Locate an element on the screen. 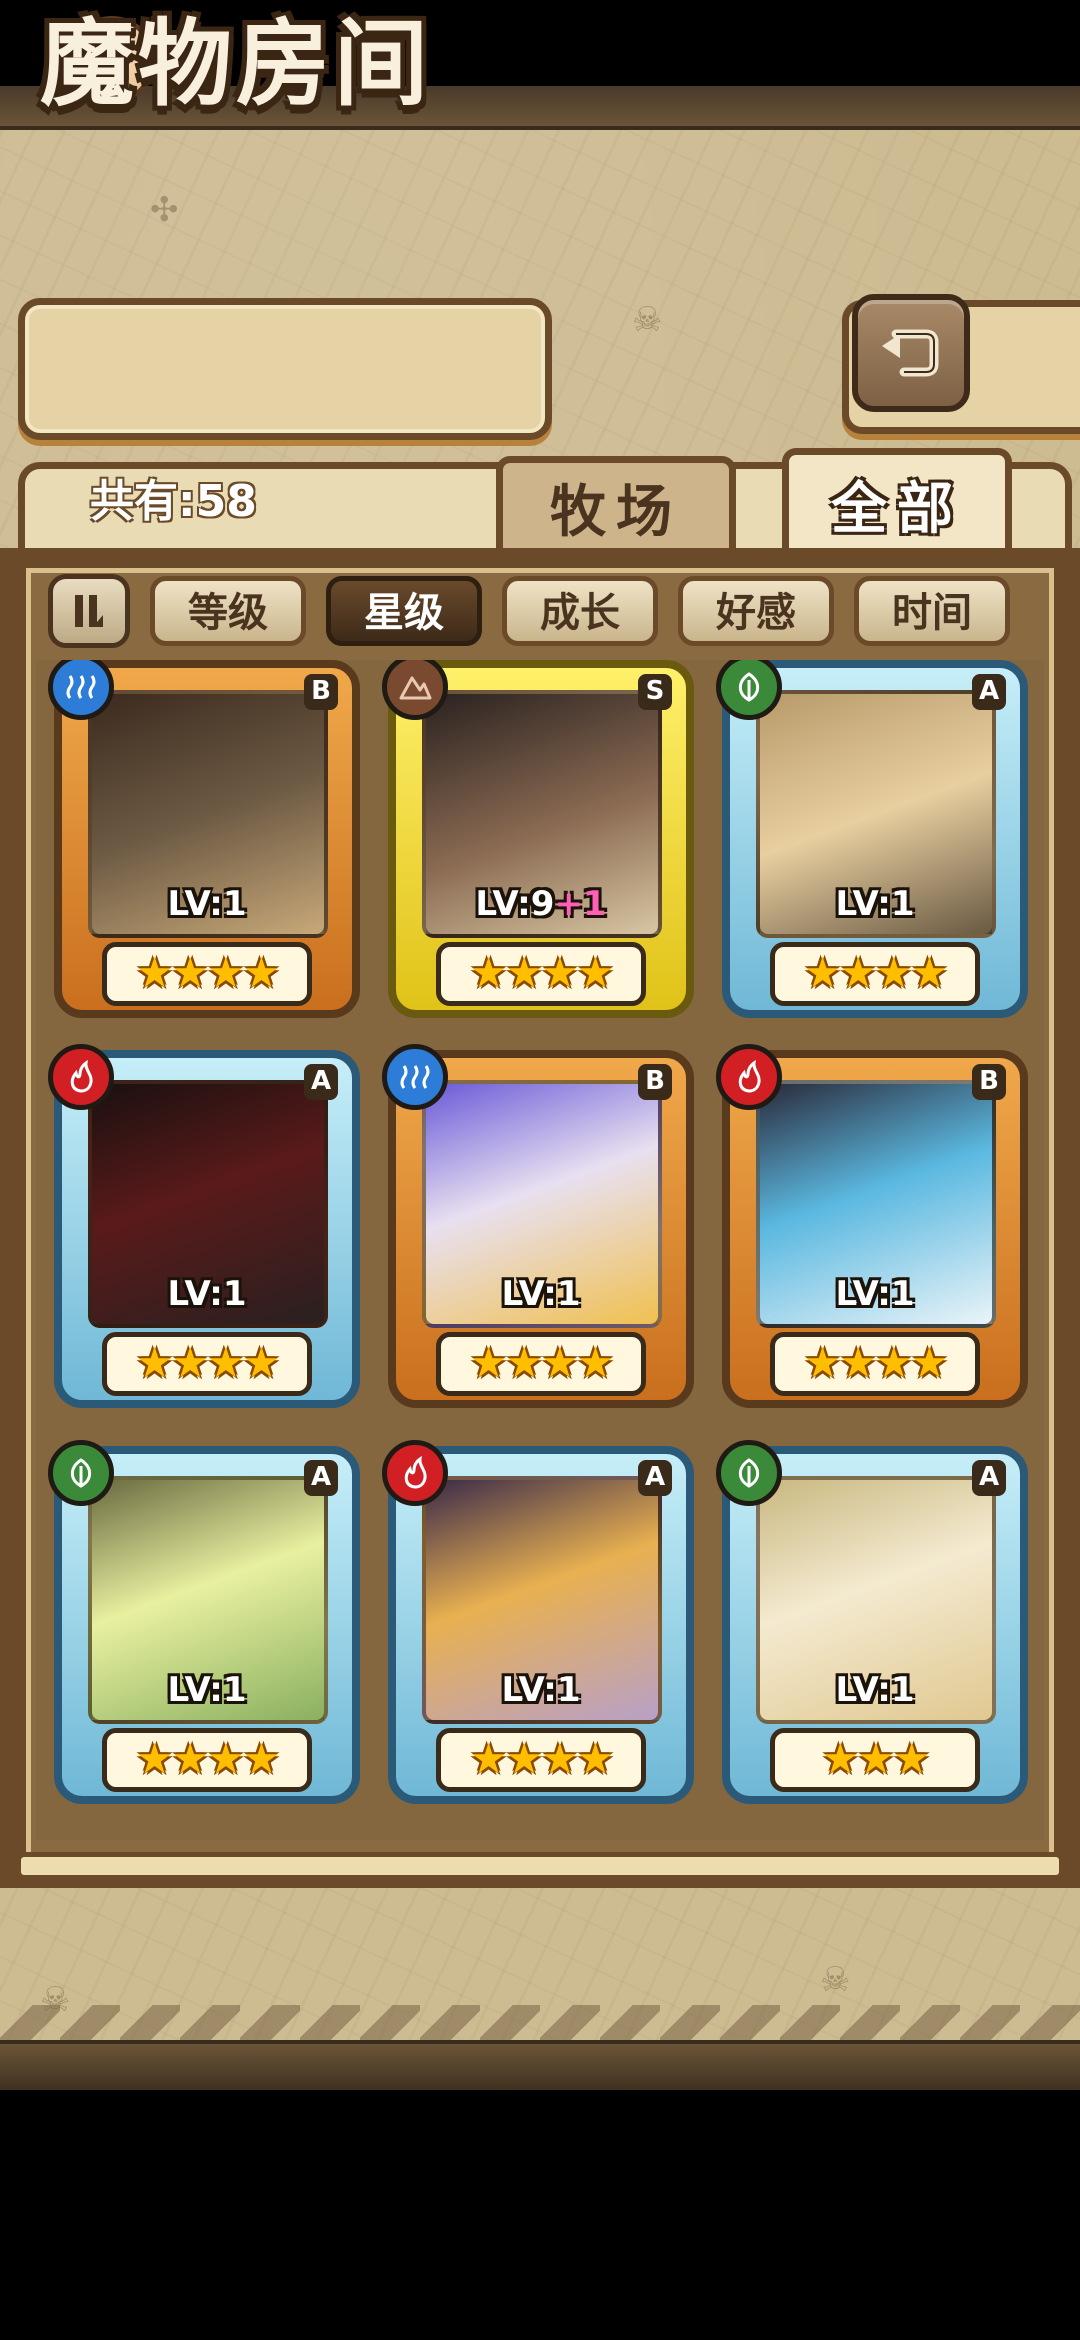  back-button is located at coordinates (911, 353).